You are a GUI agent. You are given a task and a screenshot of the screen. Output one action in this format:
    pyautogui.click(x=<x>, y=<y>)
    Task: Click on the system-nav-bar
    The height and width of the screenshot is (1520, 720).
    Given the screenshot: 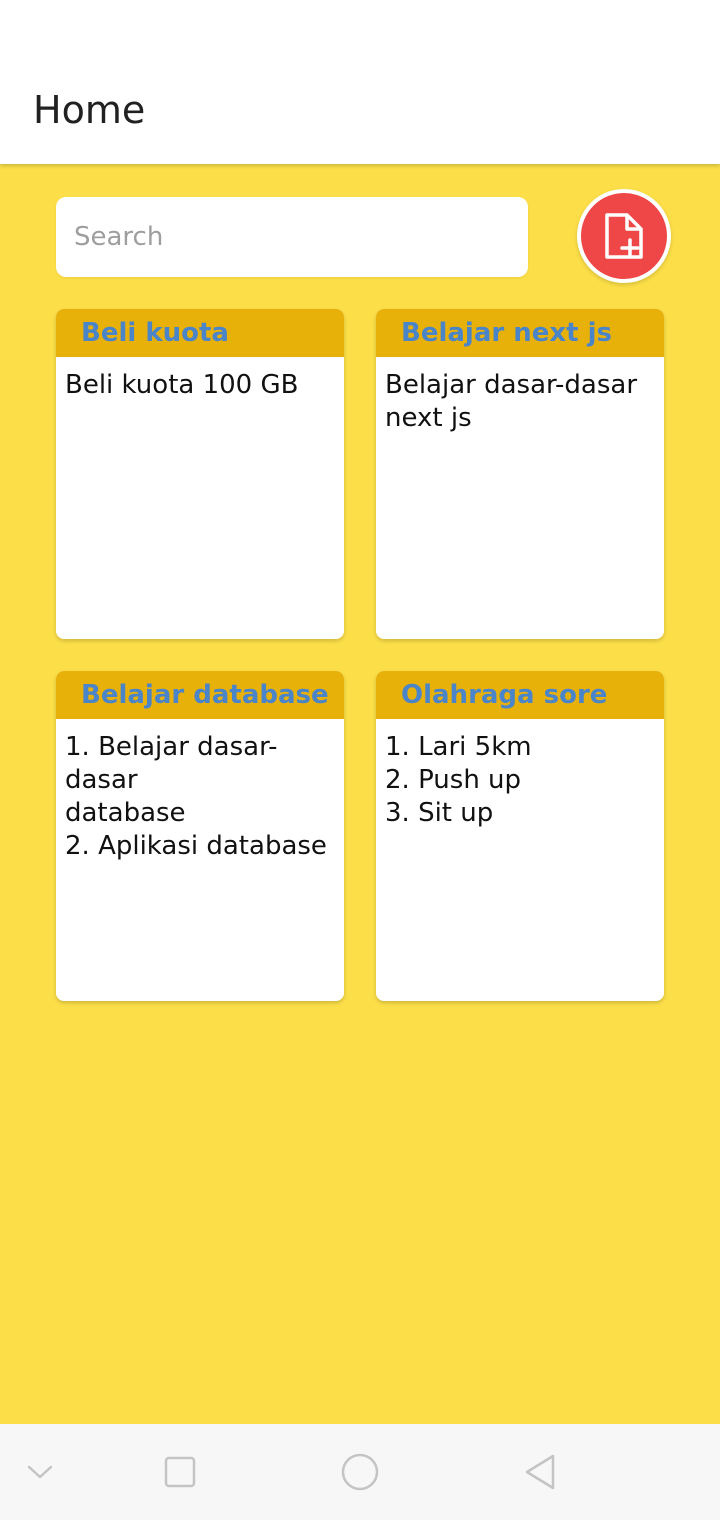 What is the action you would take?
    pyautogui.click(x=360, y=1472)
    